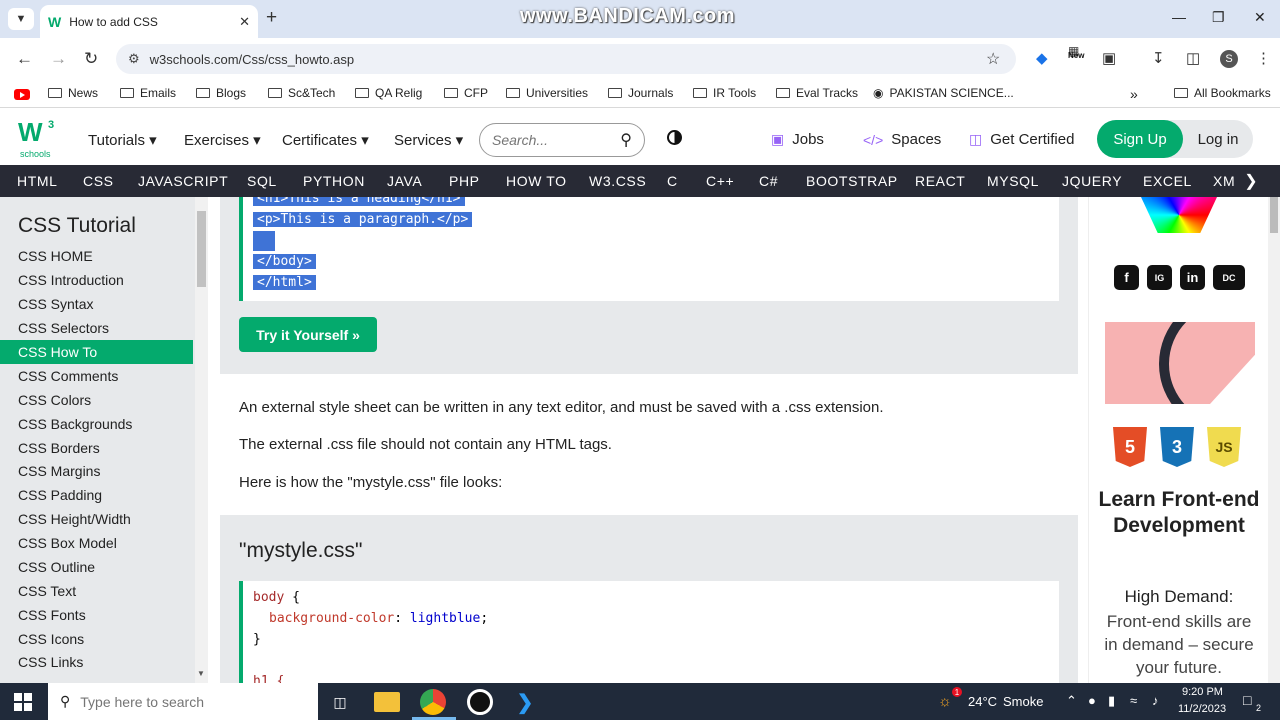  What do you see at coordinates (96, 448) in the screenshot?
I see `sidebar-item-css-borders: CSS Borders` at bounding box center [96, 448].